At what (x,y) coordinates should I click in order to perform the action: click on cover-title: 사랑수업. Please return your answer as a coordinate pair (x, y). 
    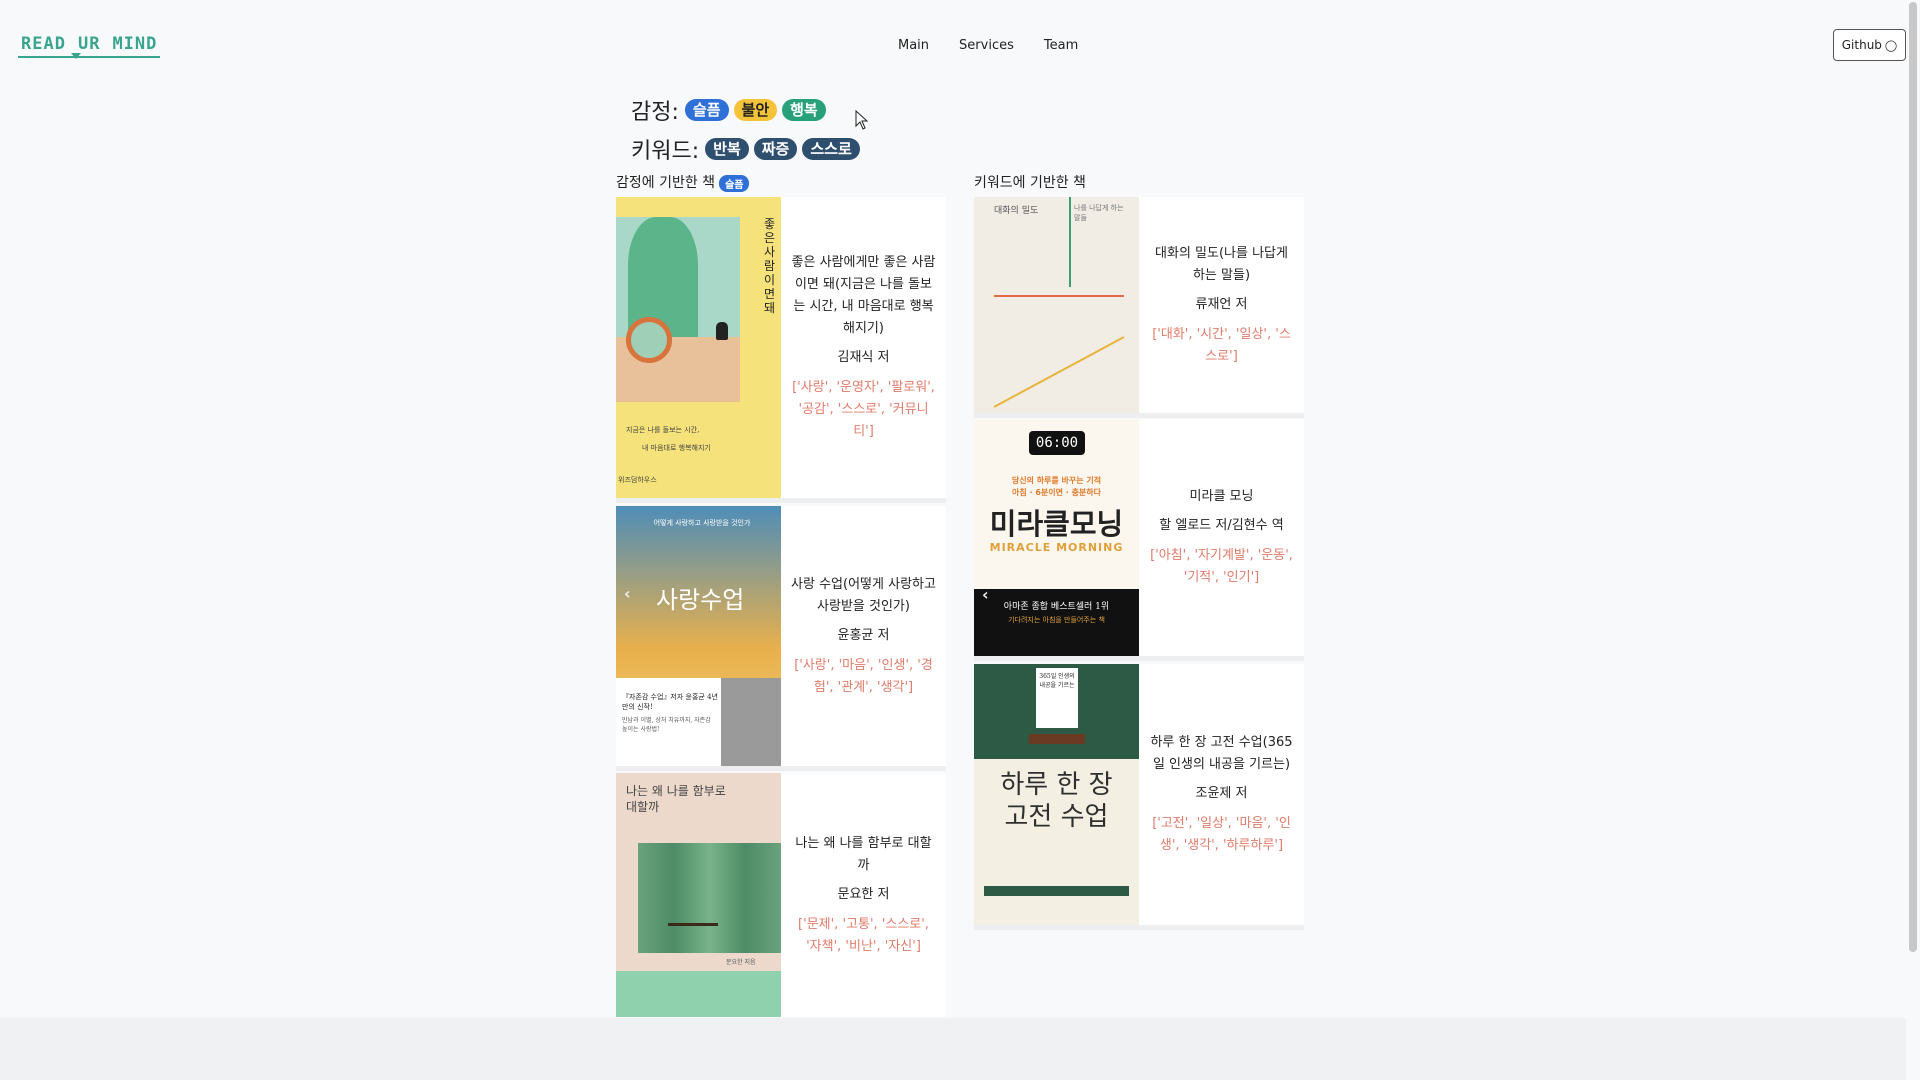
    Looking at the image, I should click on (700, 600).